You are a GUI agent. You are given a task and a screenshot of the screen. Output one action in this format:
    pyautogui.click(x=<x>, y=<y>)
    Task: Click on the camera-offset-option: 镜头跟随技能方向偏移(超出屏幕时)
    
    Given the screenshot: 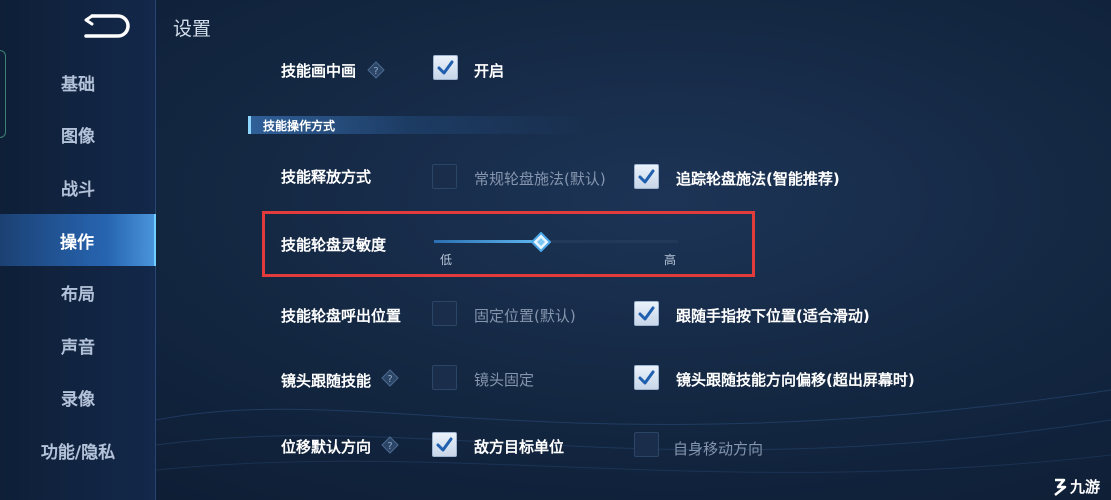 What is the action you would take?
    pyautogui.click(x=795, y=380)
    